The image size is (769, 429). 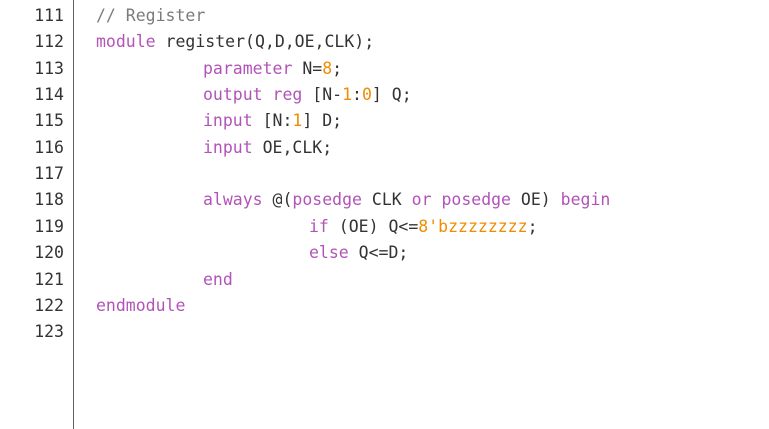 What do you see at coordinates (384, 280) in the screenshot?
I see `code-line: 121 end` at bounding box center [384, 280].